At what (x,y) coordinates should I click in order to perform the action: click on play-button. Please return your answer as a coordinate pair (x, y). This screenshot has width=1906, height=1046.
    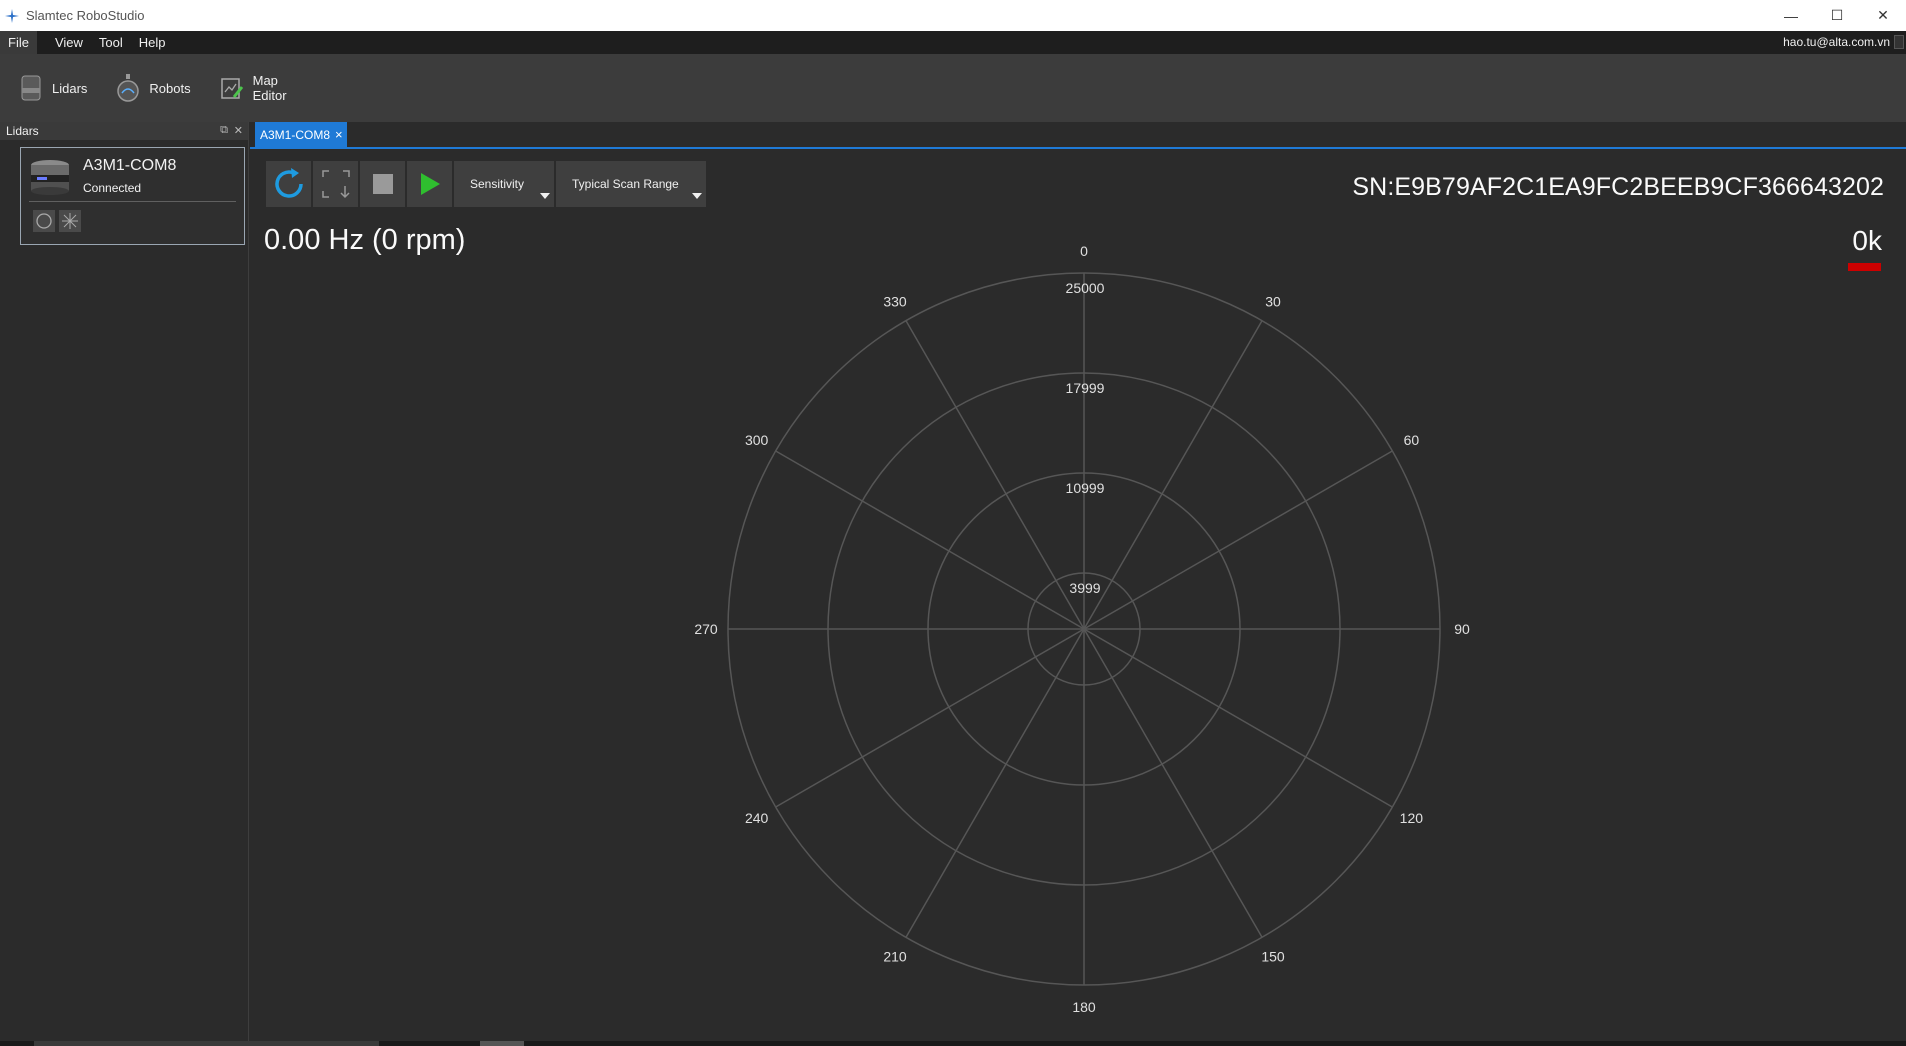
    Looking at the image, I should click on (429, 184).